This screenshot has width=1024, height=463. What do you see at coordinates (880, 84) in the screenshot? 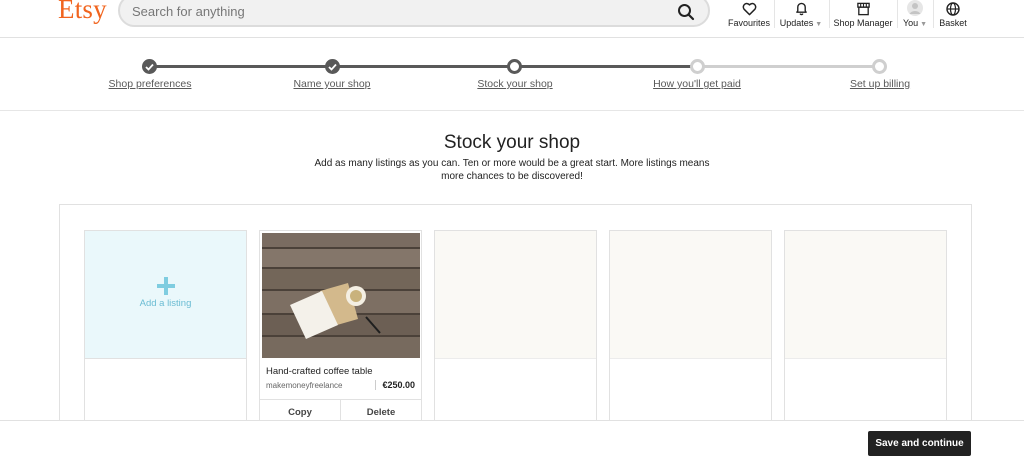
I see `step-set-up-billing: Set up billing` at bounding box center [880, 84].